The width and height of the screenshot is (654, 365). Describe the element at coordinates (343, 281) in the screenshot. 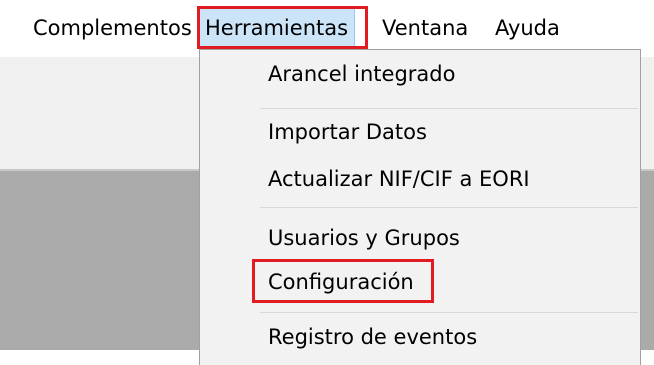

I see `highlight-configuracion` at that location.